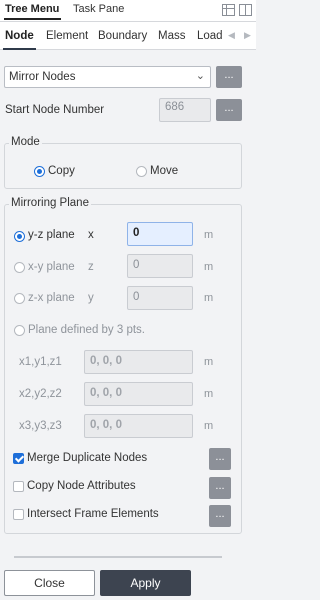 This screenshot has width=320, height=600. I want to click on plane-yz-unit: m, so click(209, 235).